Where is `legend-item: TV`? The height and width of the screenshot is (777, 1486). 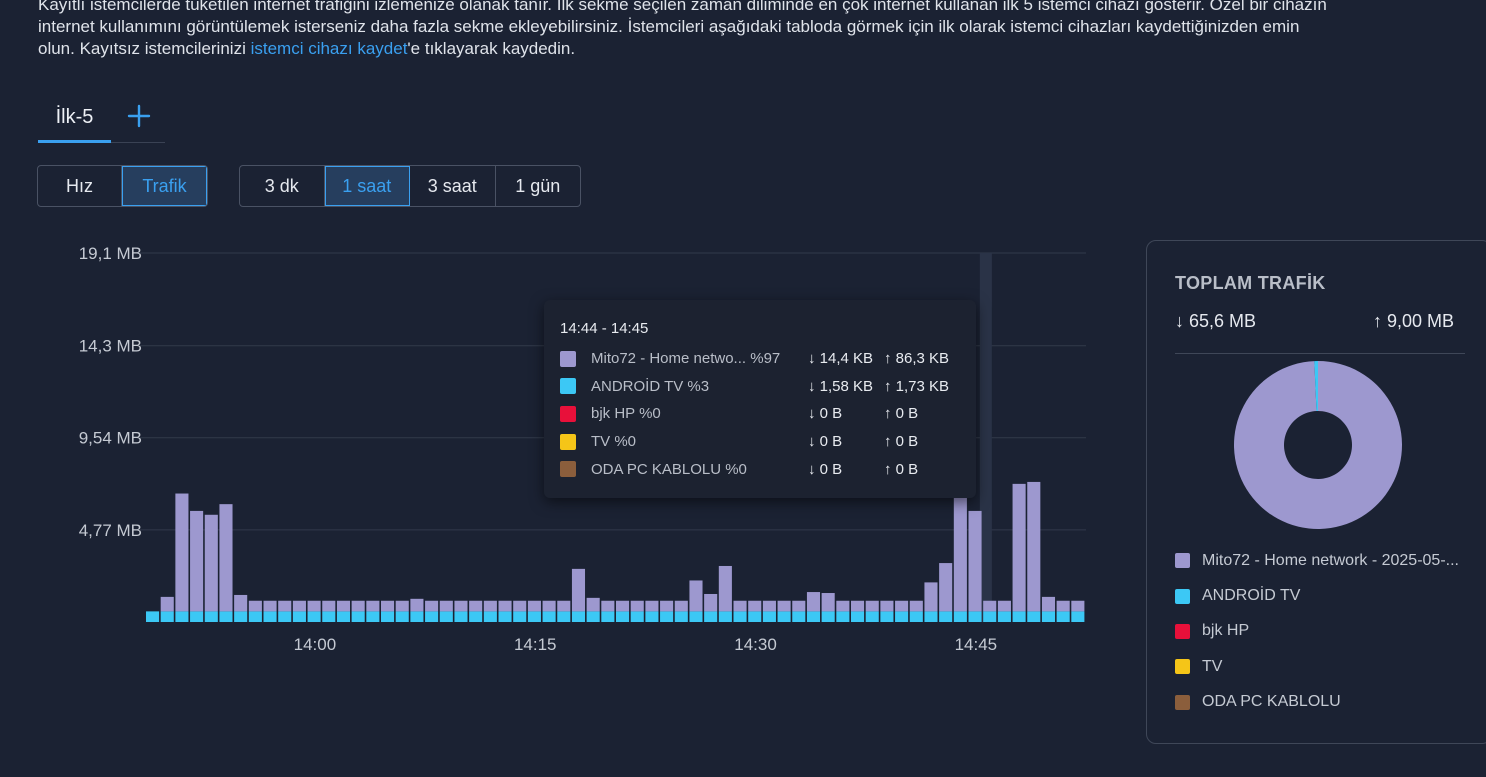
legend-item: TV is located at coordinates (1317, 666).